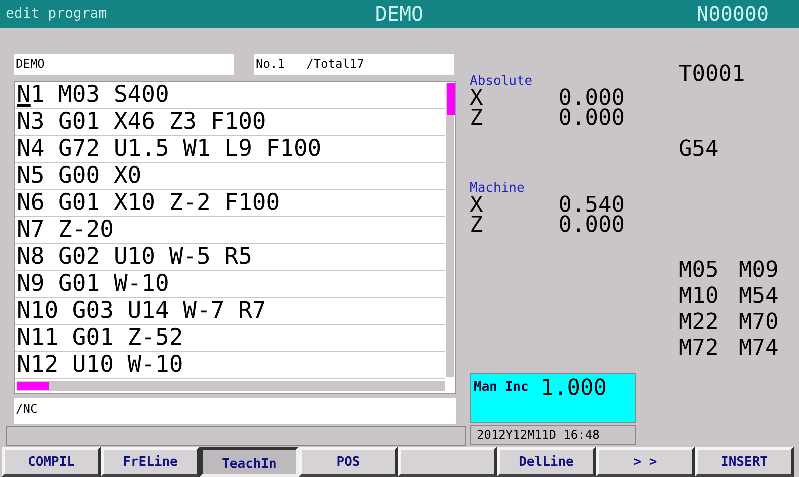 The height and width of the screenshot is (477, 799). What do you see at coordinates (501, 388) in the screenshot?
I see `increment-label: Man Inc` at bounding box center [501, 388].